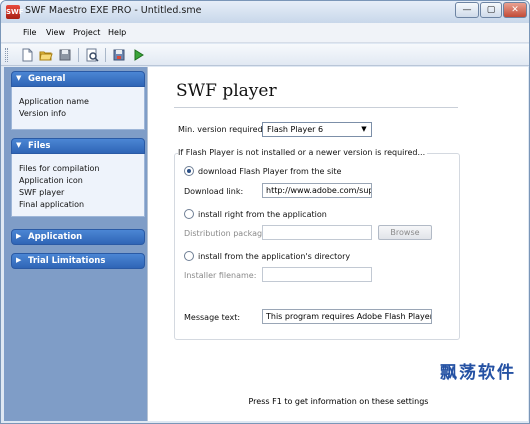 This screenshot has height=424, width=530. Describe the element at coordinates (295, 129) in the screenshot. I see `min-version-value: Flash Player 6` at that location.